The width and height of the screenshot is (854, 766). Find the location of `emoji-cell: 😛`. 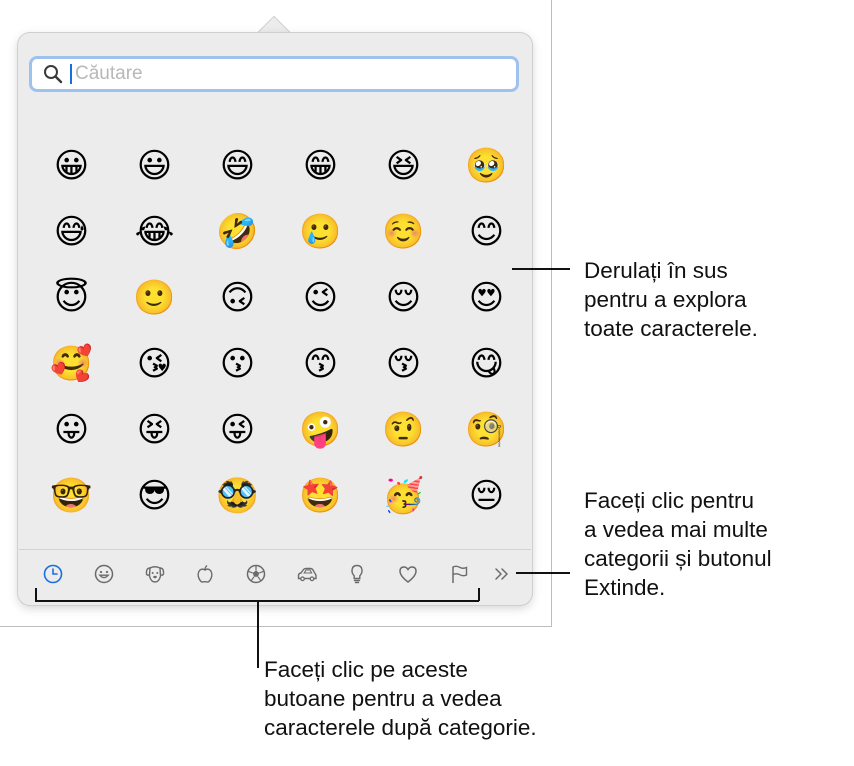

emoji-cell: 😛 is located at coordinates (71, 430).